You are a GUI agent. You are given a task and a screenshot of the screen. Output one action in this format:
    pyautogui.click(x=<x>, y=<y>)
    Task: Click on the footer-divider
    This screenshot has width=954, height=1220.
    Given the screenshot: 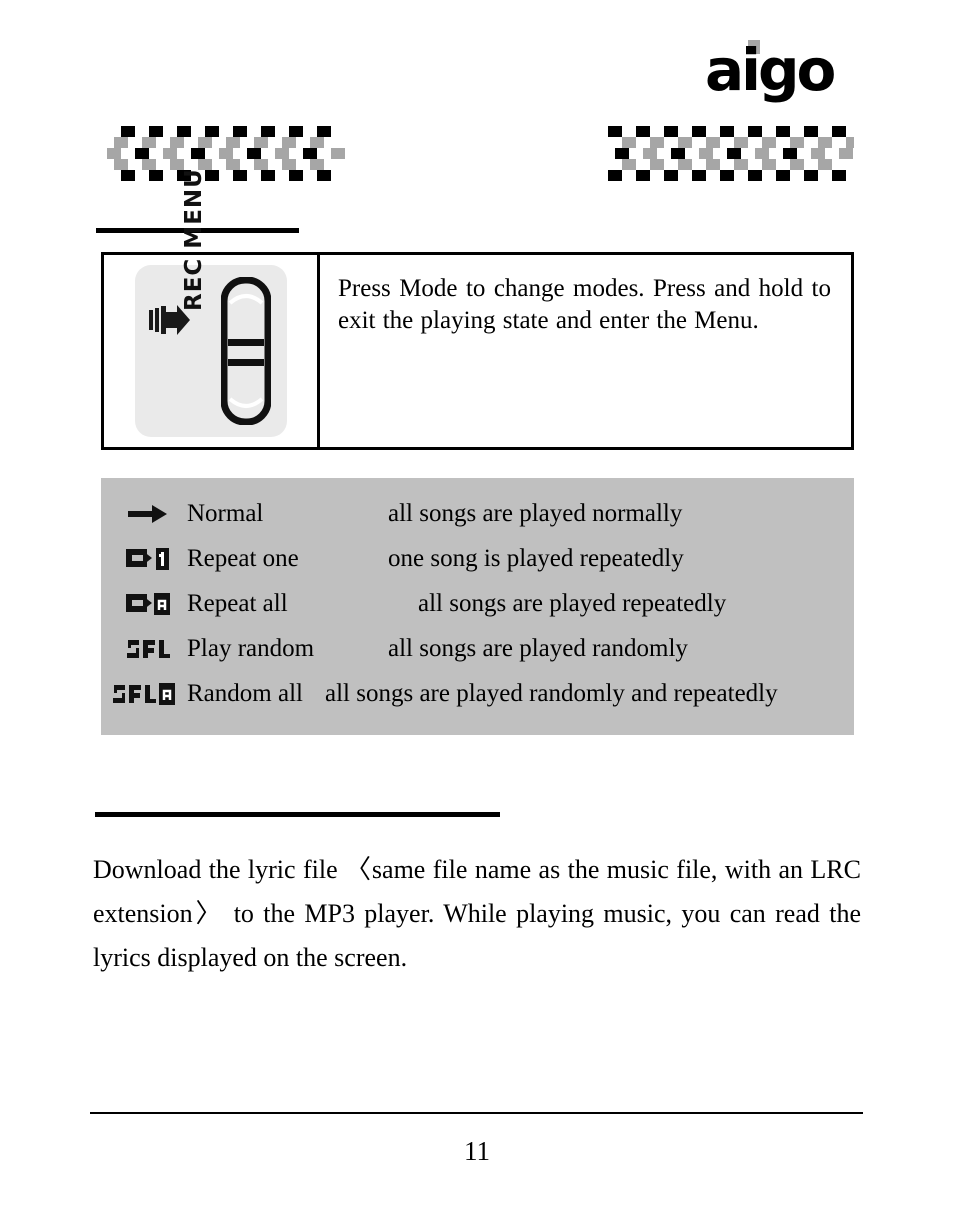 What is the action you would take?
    pyautogui.click(x=476, y=1113)
    